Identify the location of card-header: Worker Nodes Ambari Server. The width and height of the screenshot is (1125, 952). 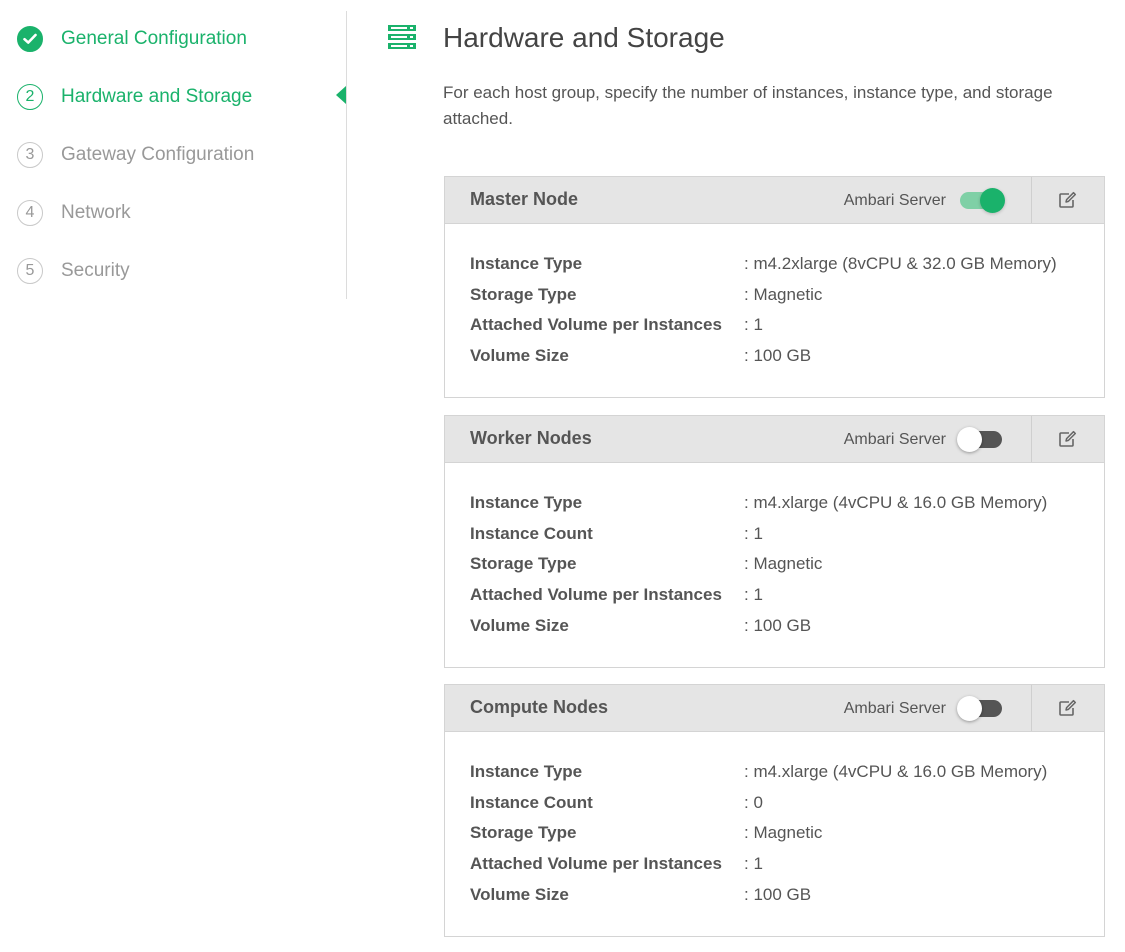
(774, 439).